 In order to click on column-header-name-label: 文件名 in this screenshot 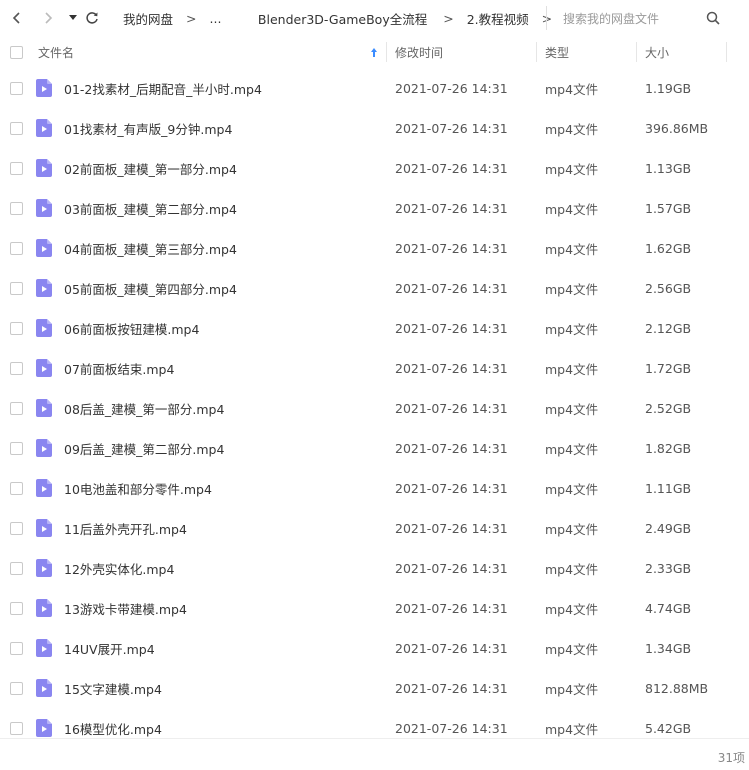, I will do `click(56, 52)`.